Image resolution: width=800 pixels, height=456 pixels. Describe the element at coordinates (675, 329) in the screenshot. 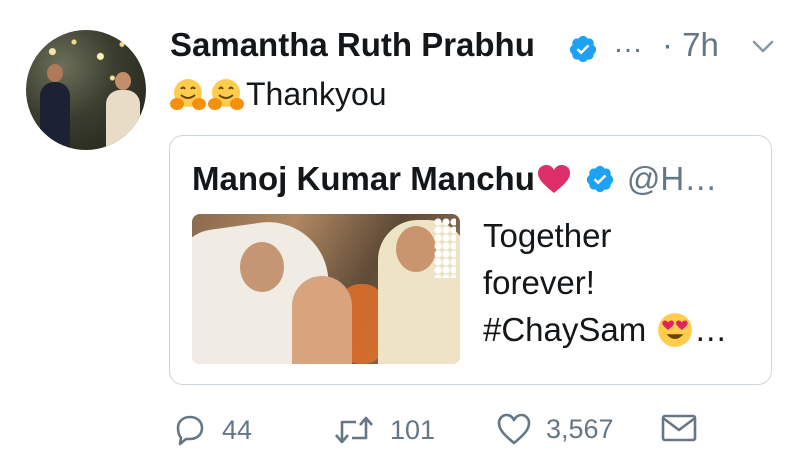

I see `heart-eyes-emoji-icon` at that location.